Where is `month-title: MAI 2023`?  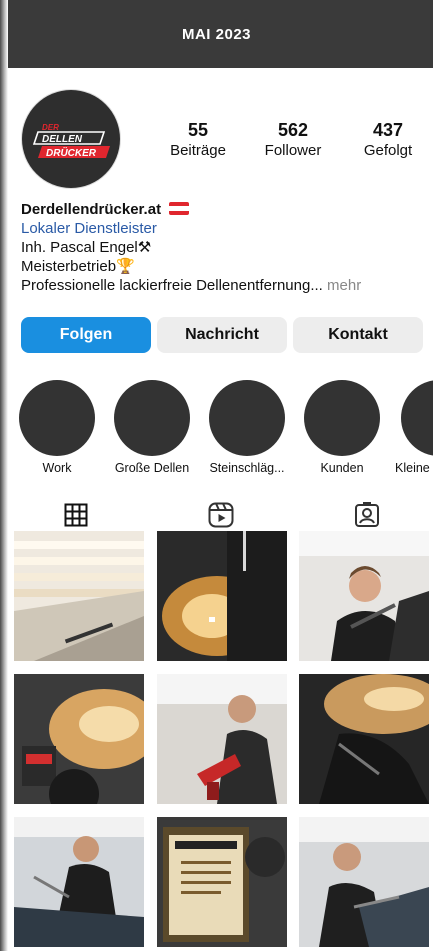
month-title: MAI 2023 is located at coordinates (216, 34).